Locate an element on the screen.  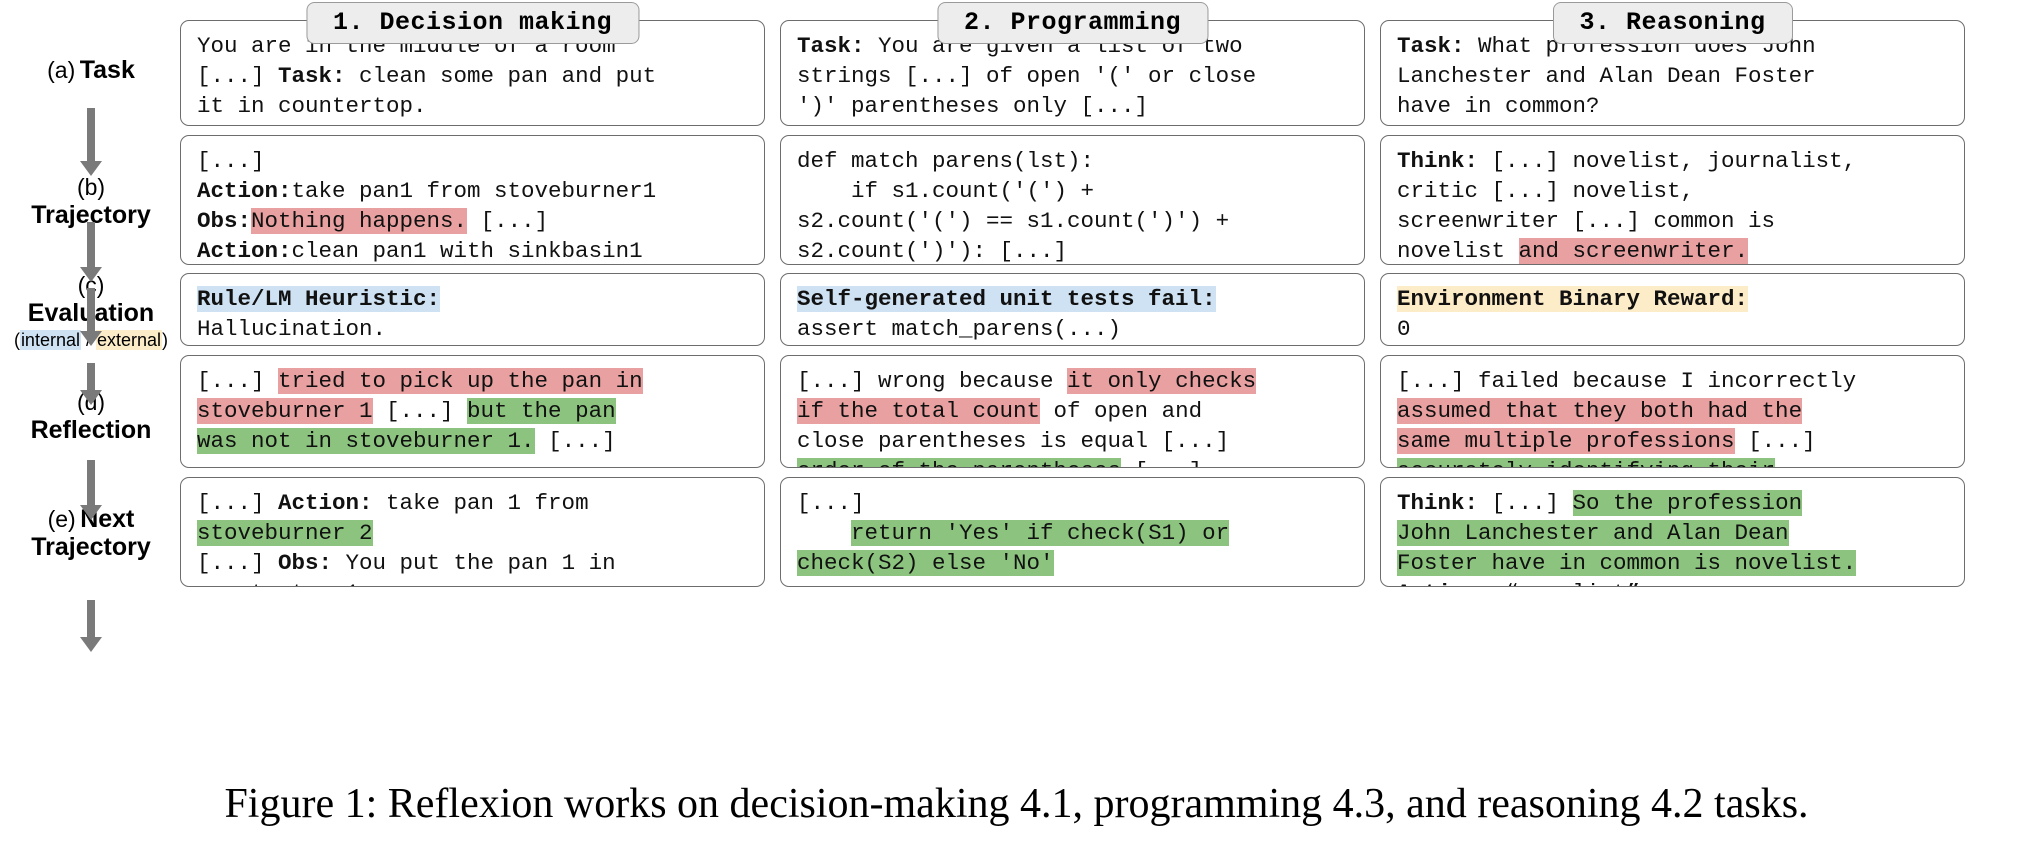
panel-text-line: [...] Obs: You put the pan 1 in is located at coordinates (473, 563).